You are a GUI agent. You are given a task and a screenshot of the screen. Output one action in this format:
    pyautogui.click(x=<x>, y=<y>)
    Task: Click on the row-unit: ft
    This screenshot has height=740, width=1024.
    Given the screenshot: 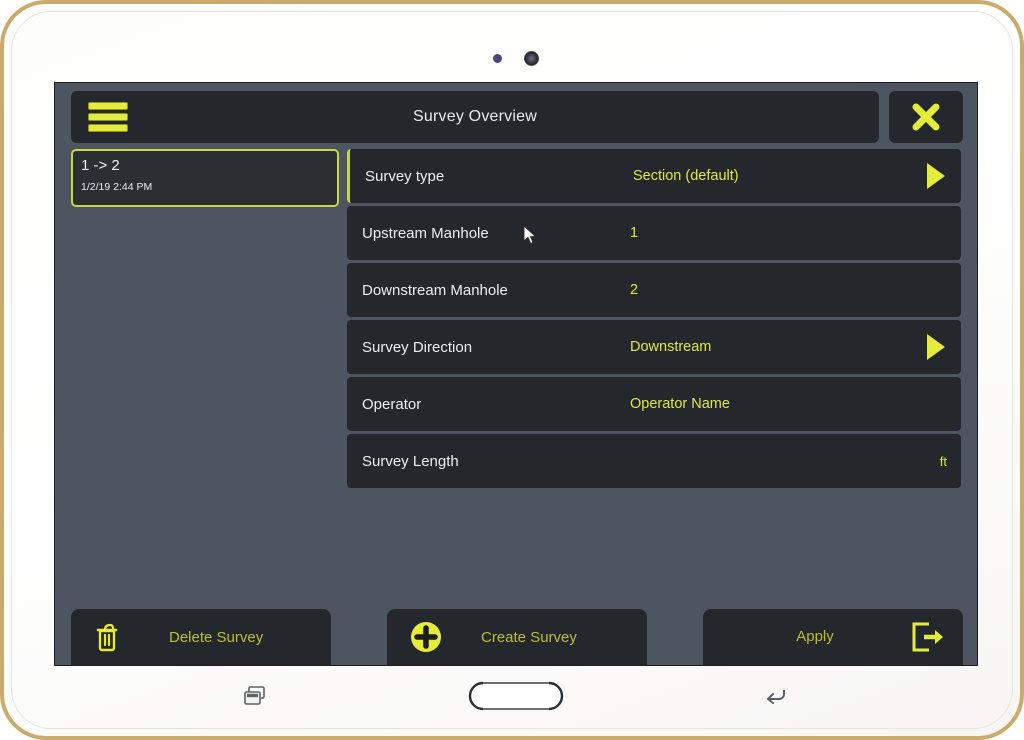 What is the action you would take?
    pyautogui.click(x=943, y=461)
    